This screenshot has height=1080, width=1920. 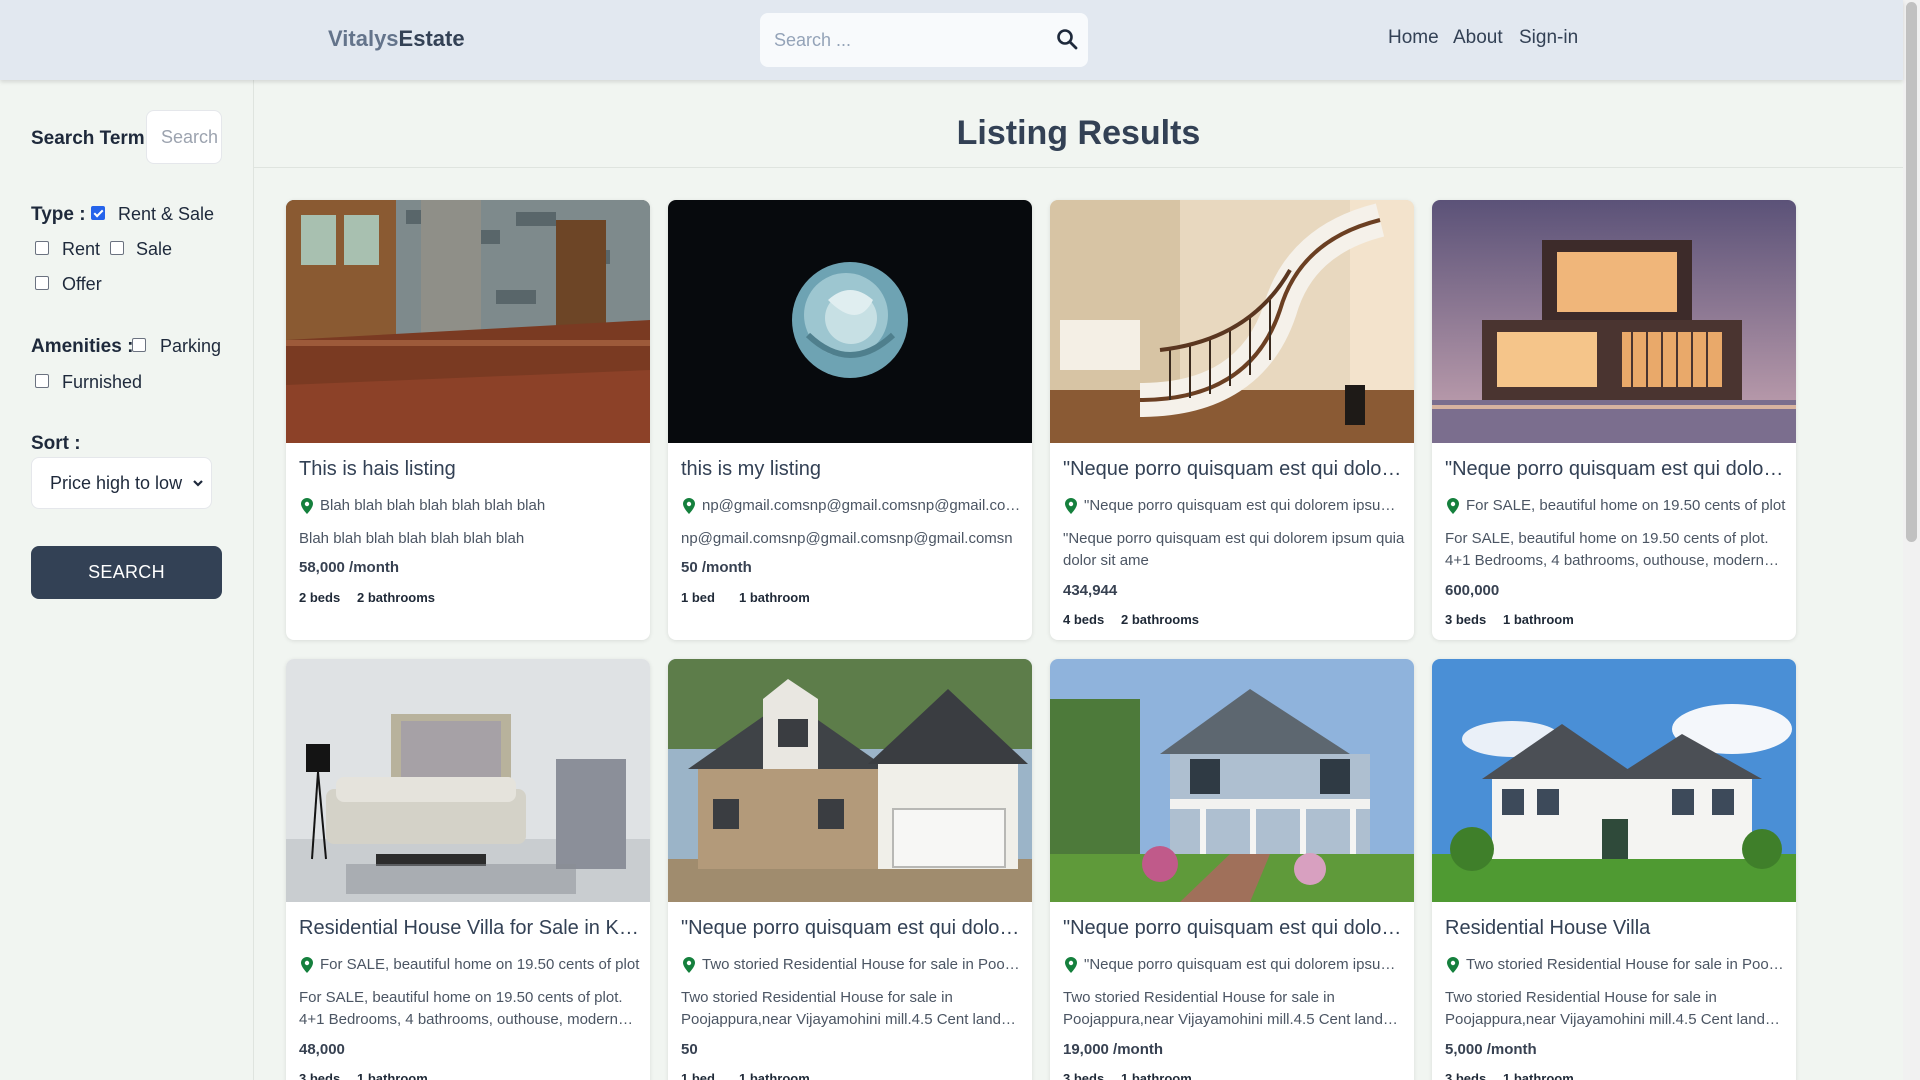 What do you see at coordinates (1548, 38) in the screenshot?
I see `nav-sign-in: Sign-in` at bounding box center [1548, 38].